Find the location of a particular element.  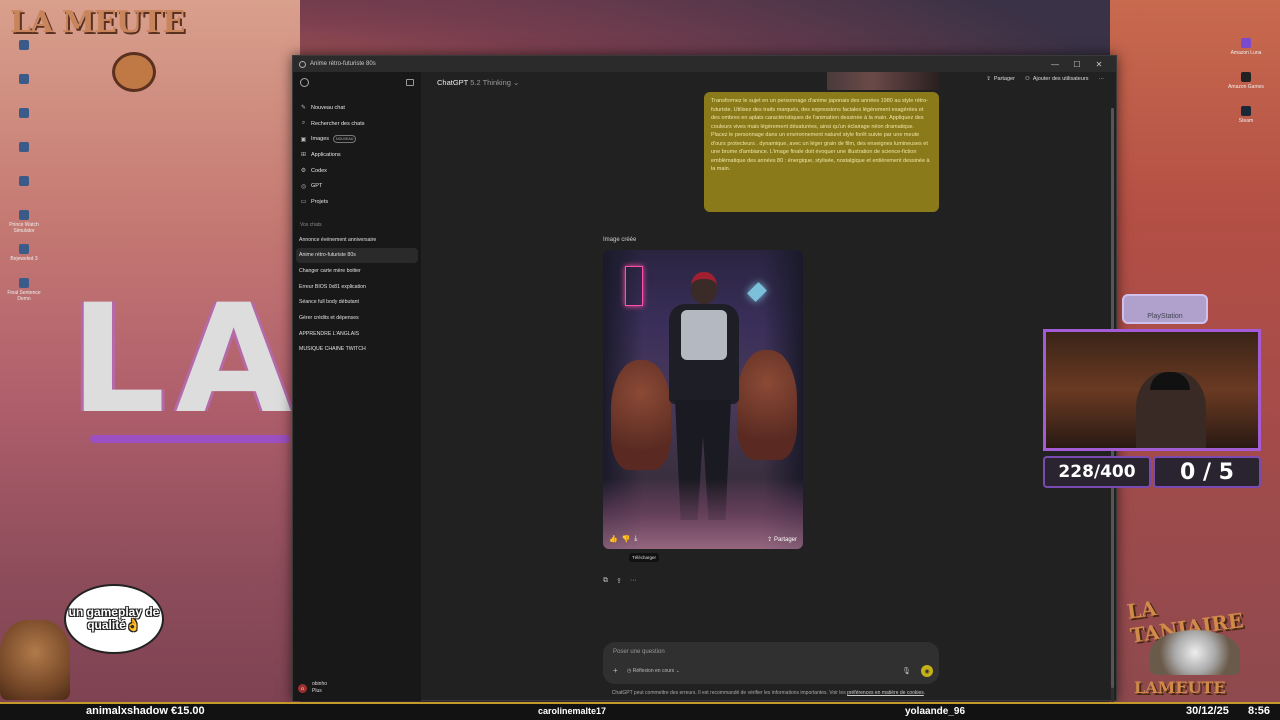

search-icon: ⌕ is located at coordinates (303, 123).